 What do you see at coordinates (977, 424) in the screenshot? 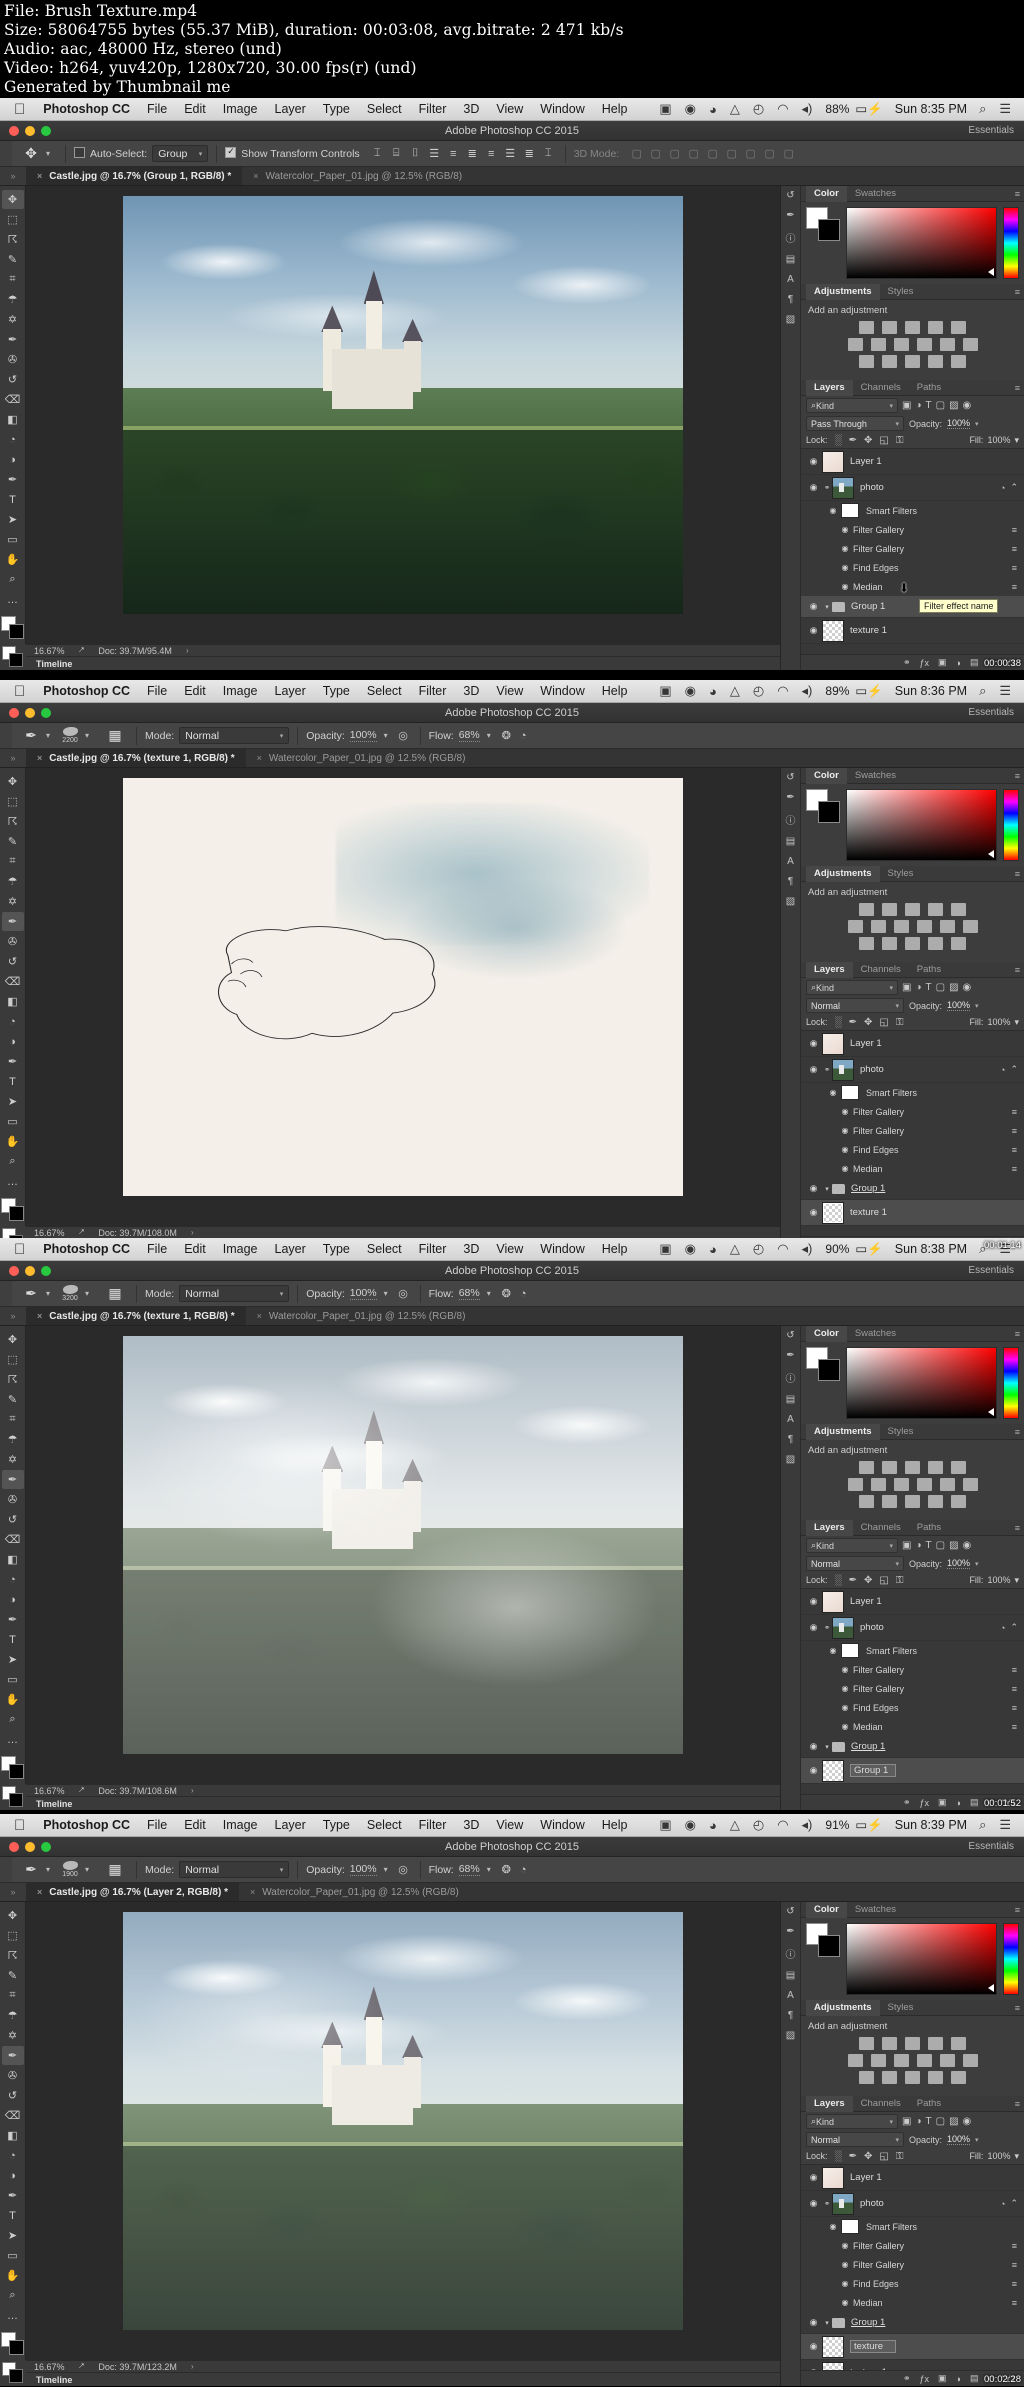
I see `opacity-chevron-icon: ▾` at bounding box center [977, 424].